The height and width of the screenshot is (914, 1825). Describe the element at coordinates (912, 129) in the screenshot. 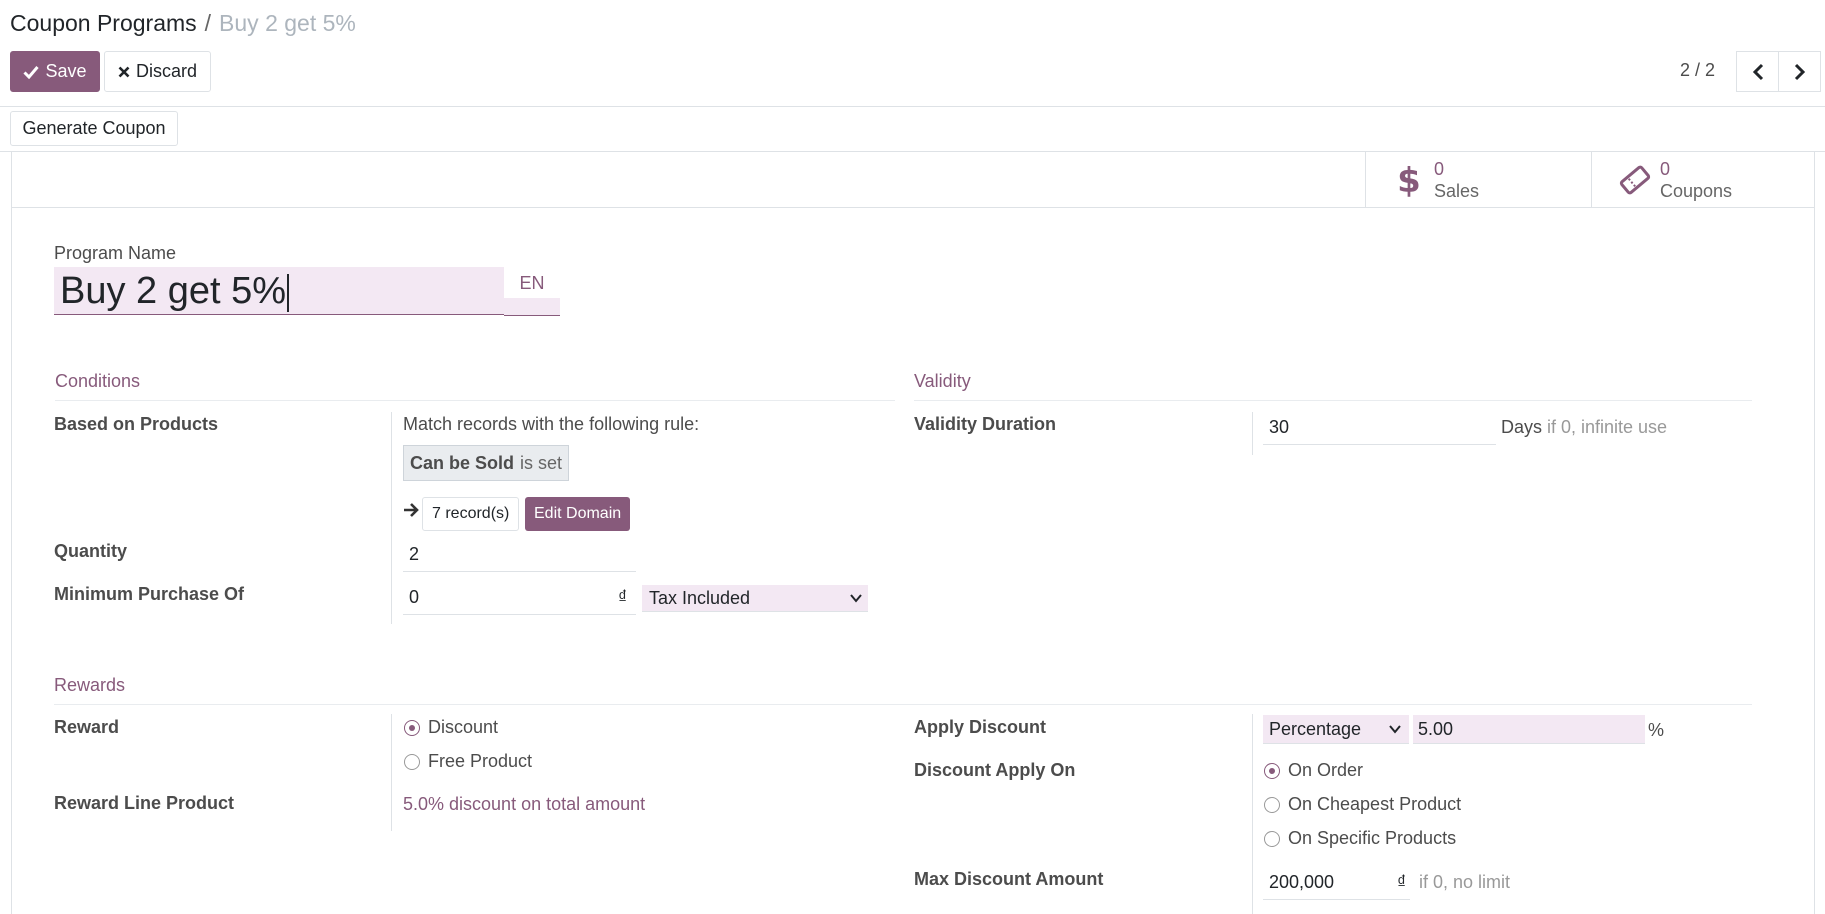

I see `status-bar: Generate Coupon` at that location.